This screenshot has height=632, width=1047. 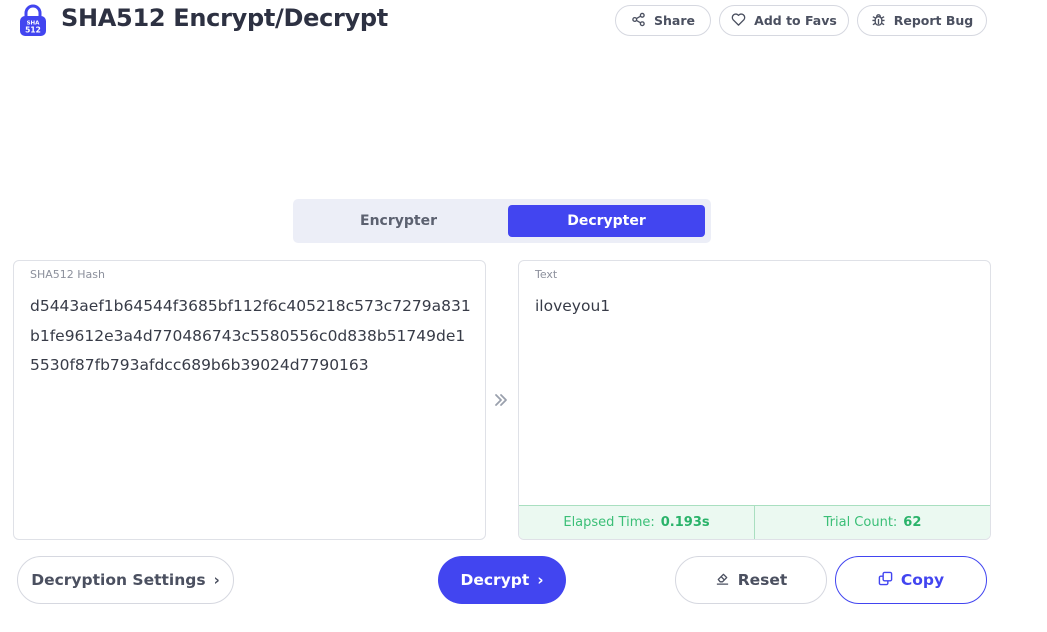 I want to click on text-output-value: iloveyou1, so click(x=572, y=307).